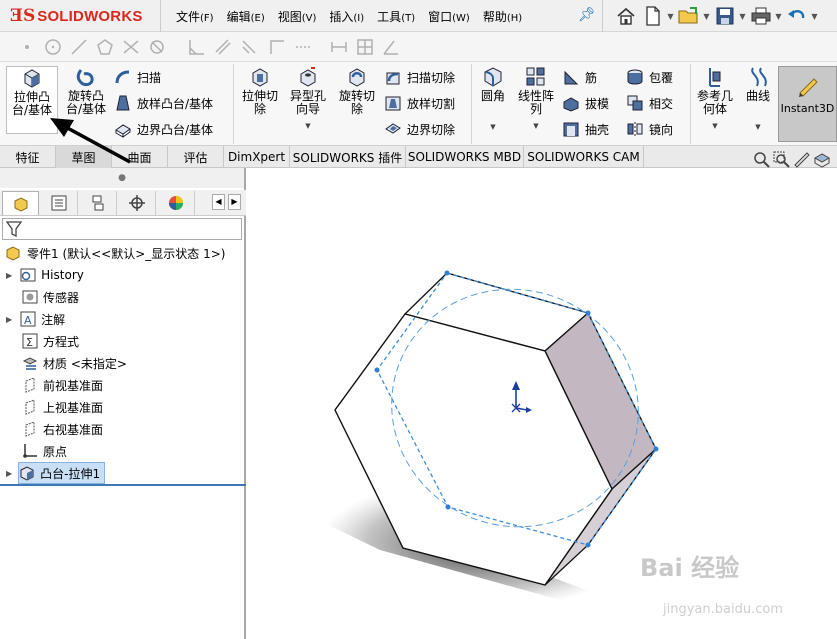 The height and width of the screenshot is (639, 837). What do you see at coordinates (53, 47) in the screenshot?
I see `circle-icon` at bounding box center [53, 47].